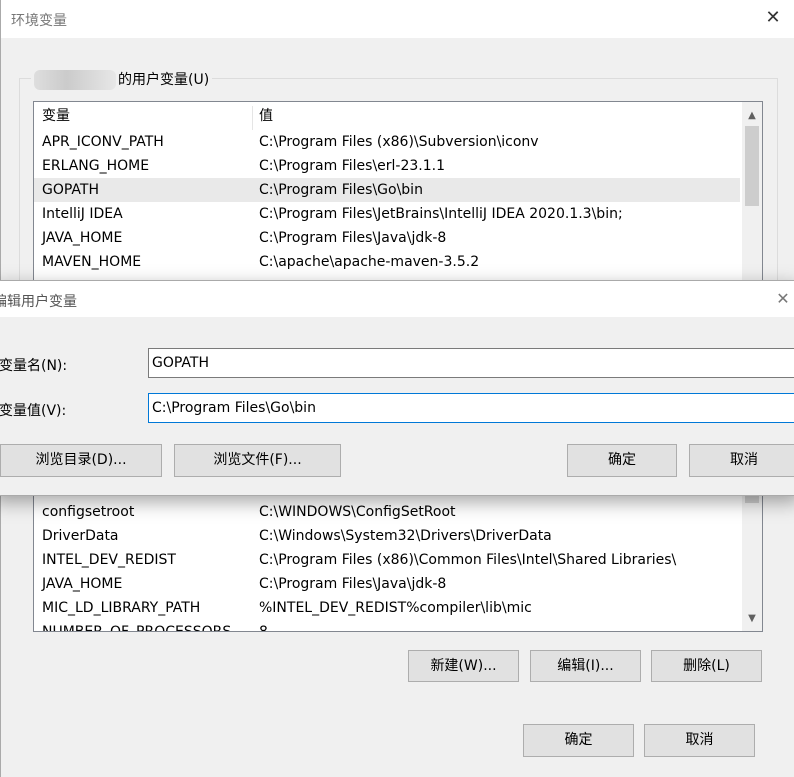 This screenshot has width=794, height=777. I want to click on table-row: NUMBER_OF_PROCESSORS 8, so click(387, 626).